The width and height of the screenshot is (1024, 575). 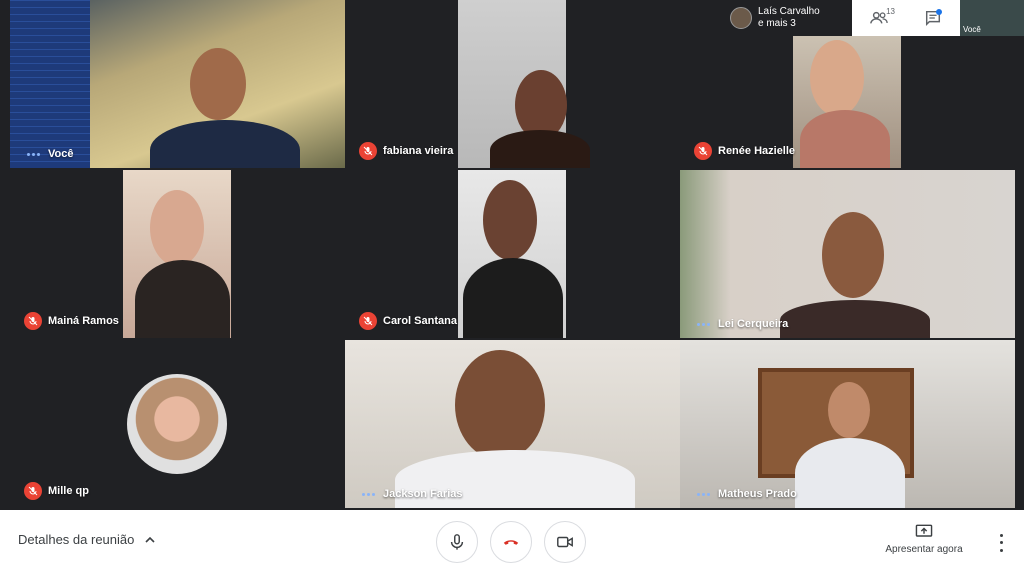 I want to click on participant-name: Carol Santana, so click(x=420, y=321).